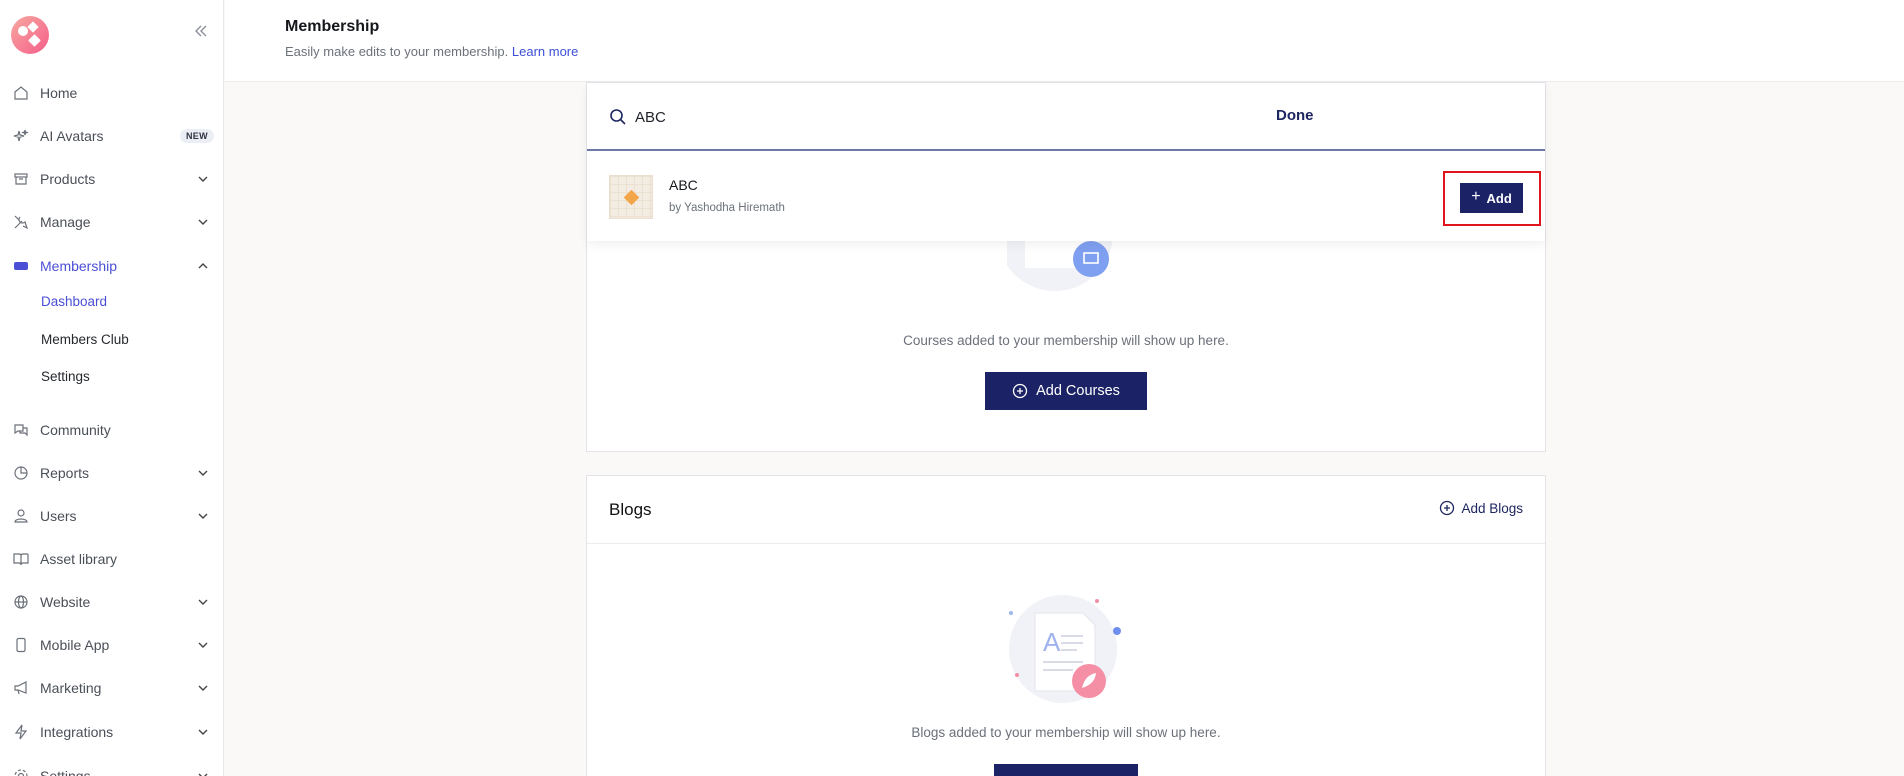  I want to click on chat-icon, so click(21, 430).